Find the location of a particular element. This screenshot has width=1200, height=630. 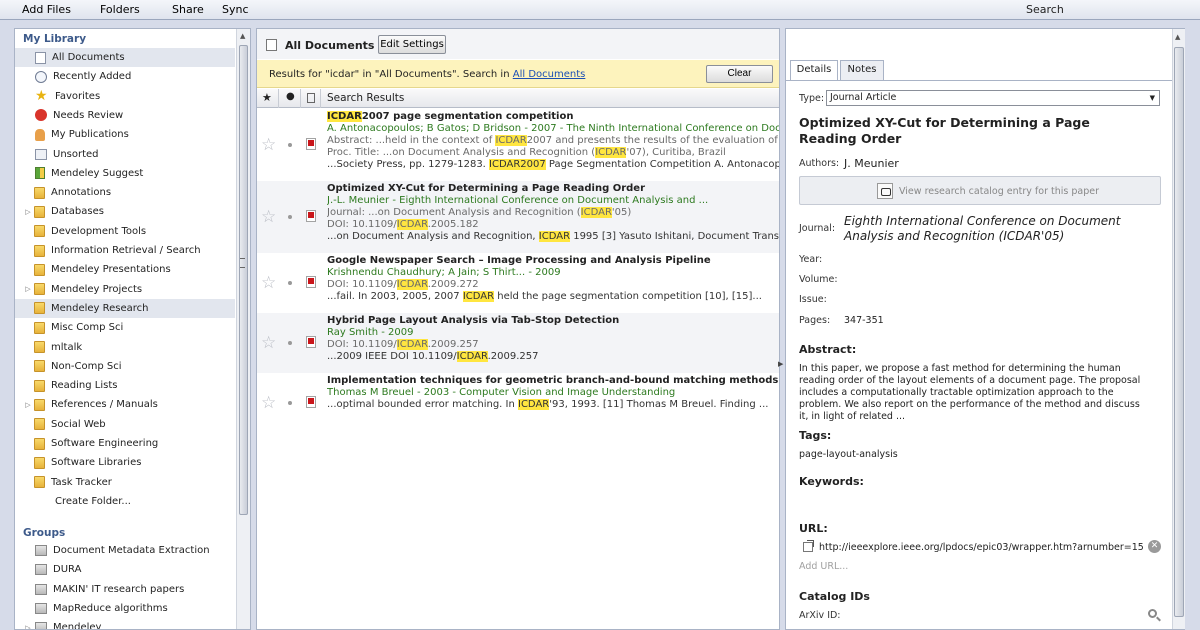

group-item: MapReduce algorithms is located at coordinates (125, 608).